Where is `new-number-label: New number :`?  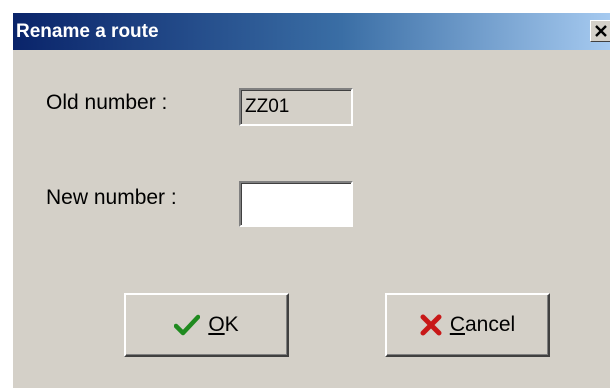 new-number-label: New number : is located at coordinates (111, 197).